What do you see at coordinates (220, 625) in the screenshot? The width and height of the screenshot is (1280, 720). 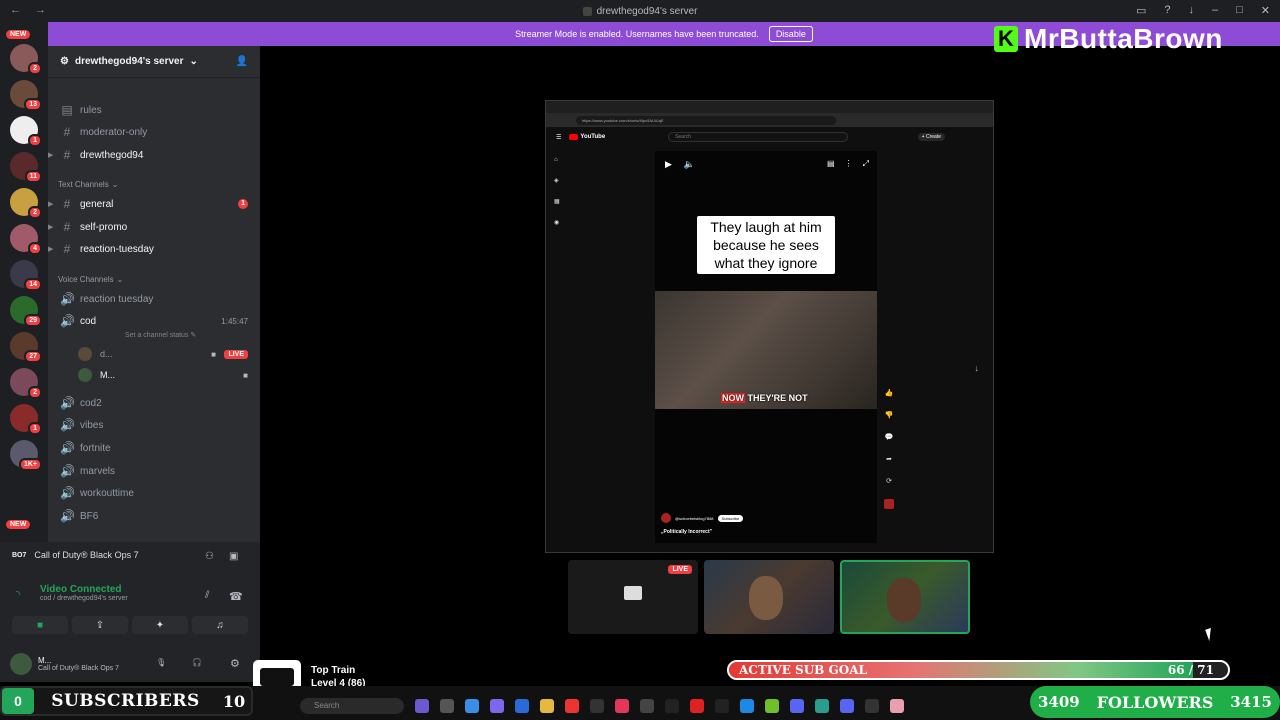 I see `soundboard-button: ♫` at bounding box center [220, 625].